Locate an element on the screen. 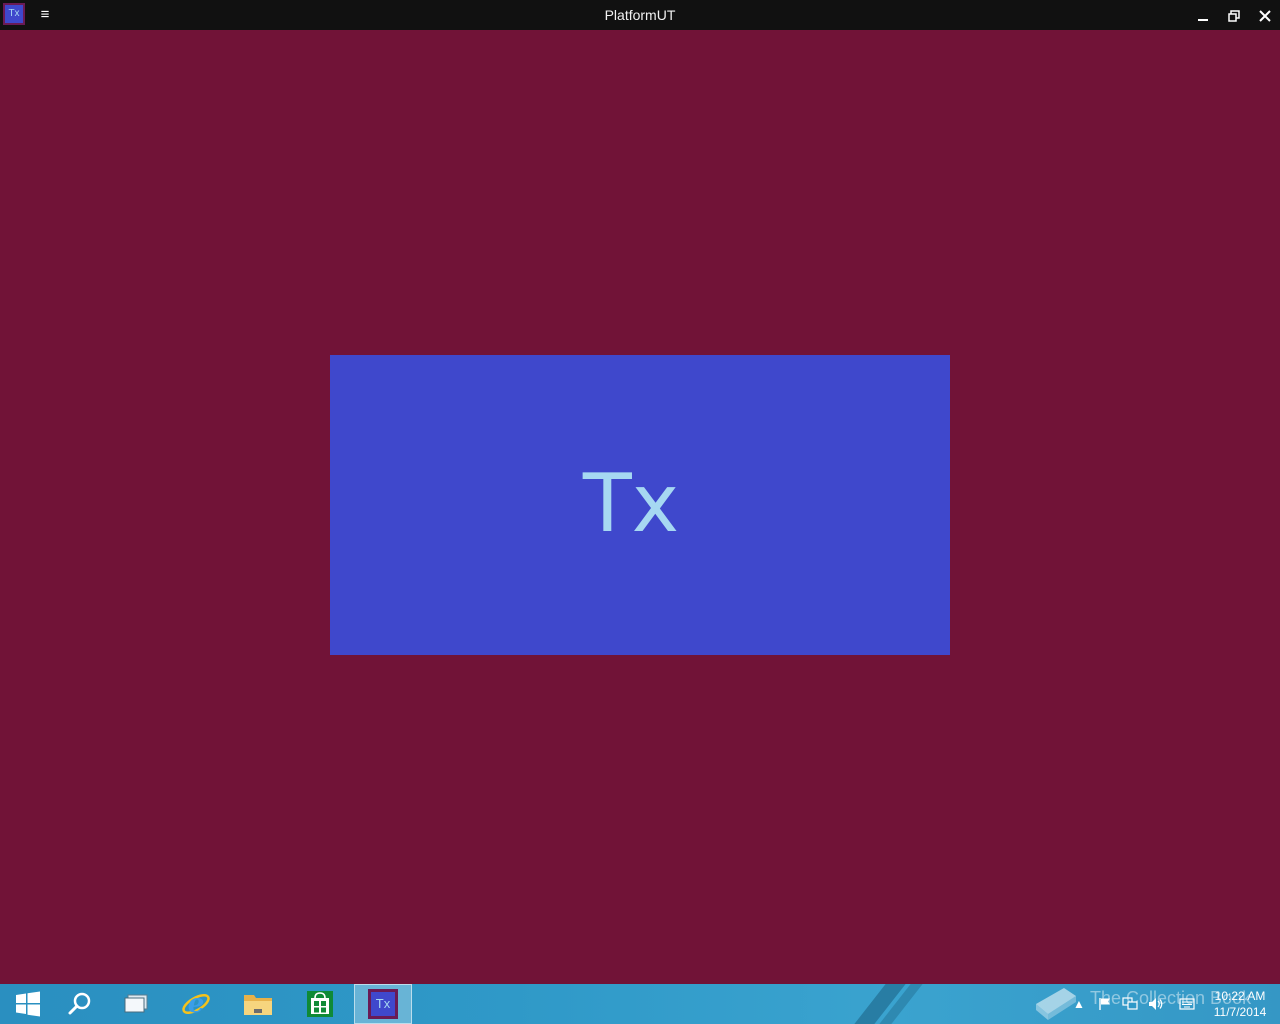  window-title: PlatformUT is located at coordinates (640, 15).